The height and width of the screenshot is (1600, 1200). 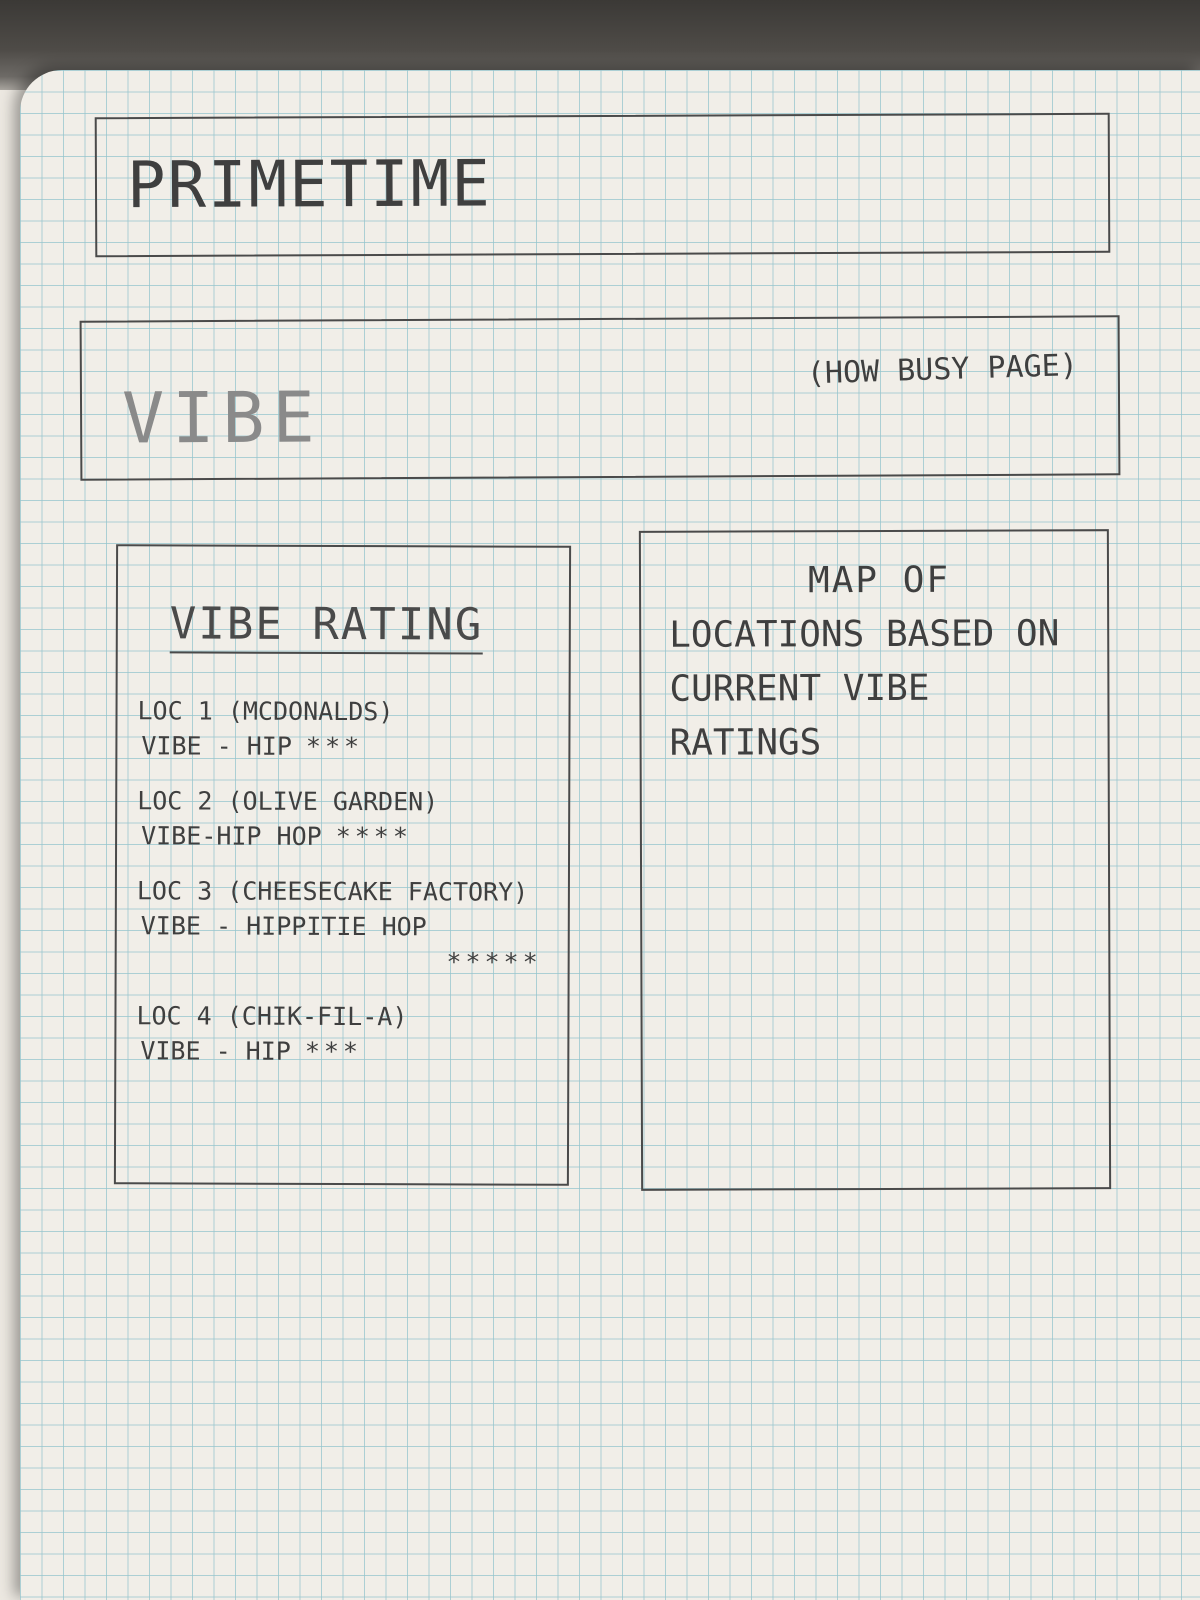 I want to click on list-item: LOC 2 (OLIVE GARDEN) VIBE-HIP HOP ****, so click(x=349, y=818).